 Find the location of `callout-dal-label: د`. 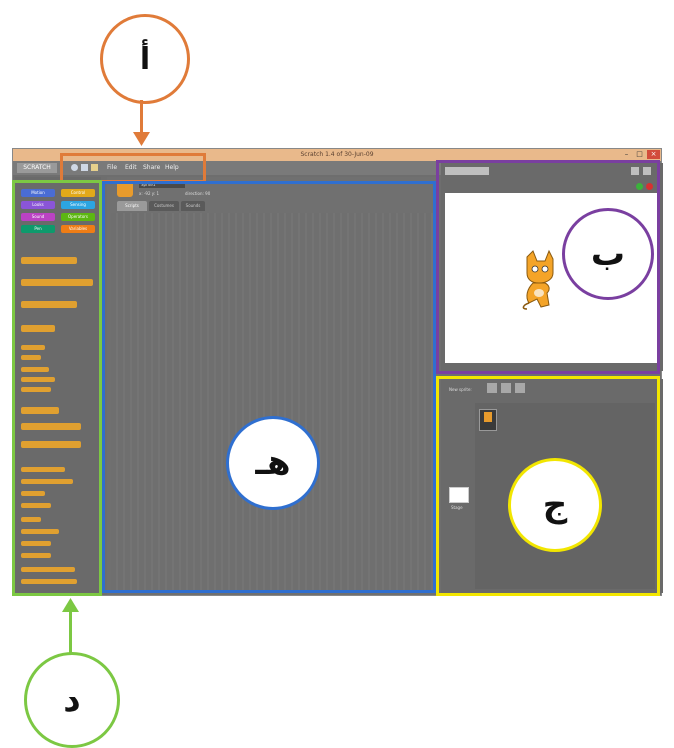

callout-dal-label: د is located at coordinates (72, 700).